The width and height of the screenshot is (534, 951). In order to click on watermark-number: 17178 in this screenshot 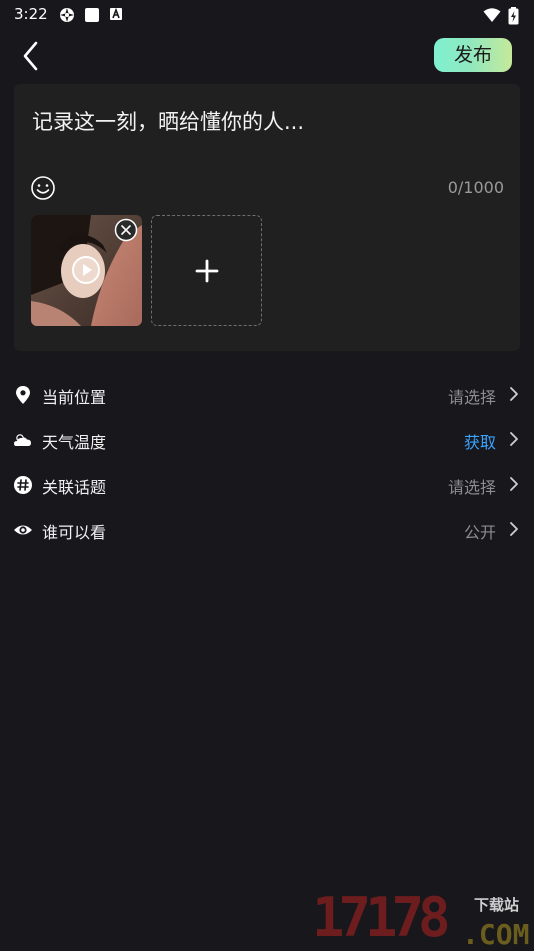, I will do `click(381, 917)`.